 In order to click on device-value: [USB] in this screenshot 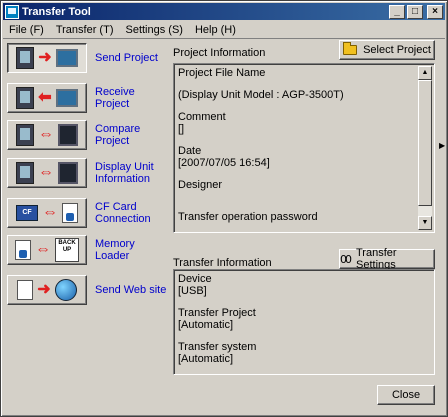, I will do `click(192, 291)`.